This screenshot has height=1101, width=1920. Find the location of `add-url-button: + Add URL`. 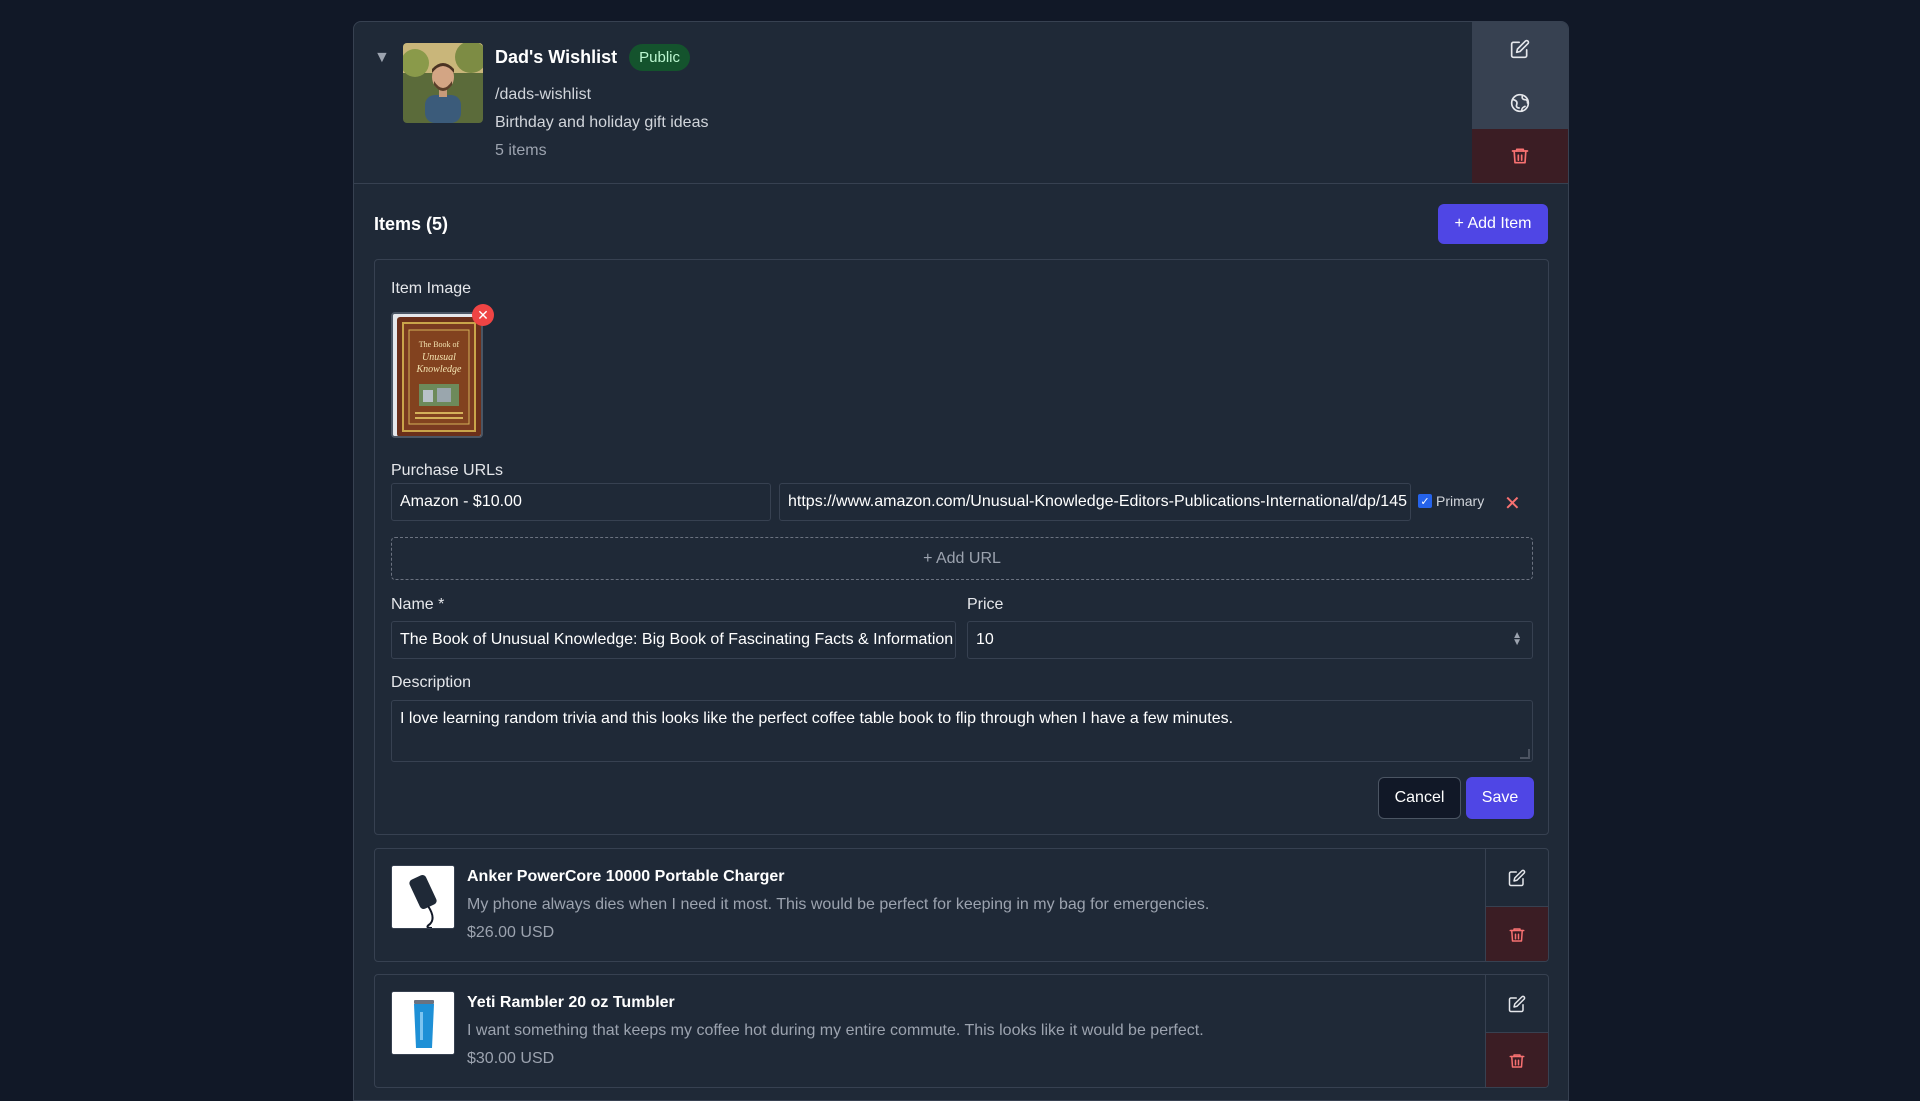

add-url-button: + Add URL is located at coordinates (962, 558).